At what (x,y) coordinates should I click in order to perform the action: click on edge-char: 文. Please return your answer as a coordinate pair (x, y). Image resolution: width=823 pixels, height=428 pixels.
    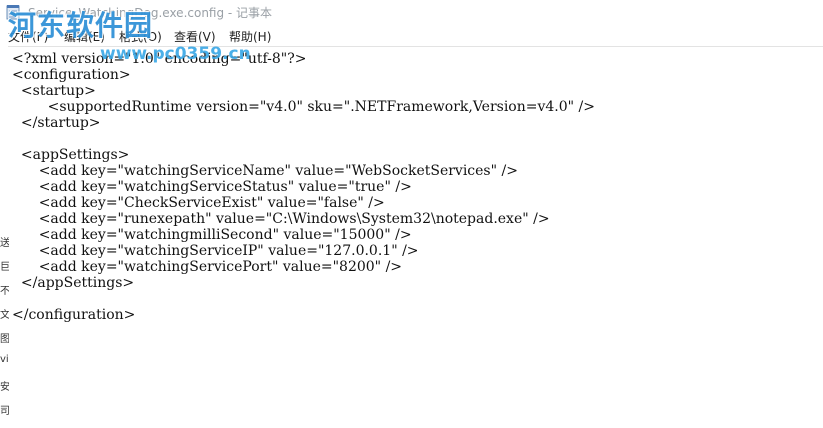
    Looking at the image, I should click on (4, 315).